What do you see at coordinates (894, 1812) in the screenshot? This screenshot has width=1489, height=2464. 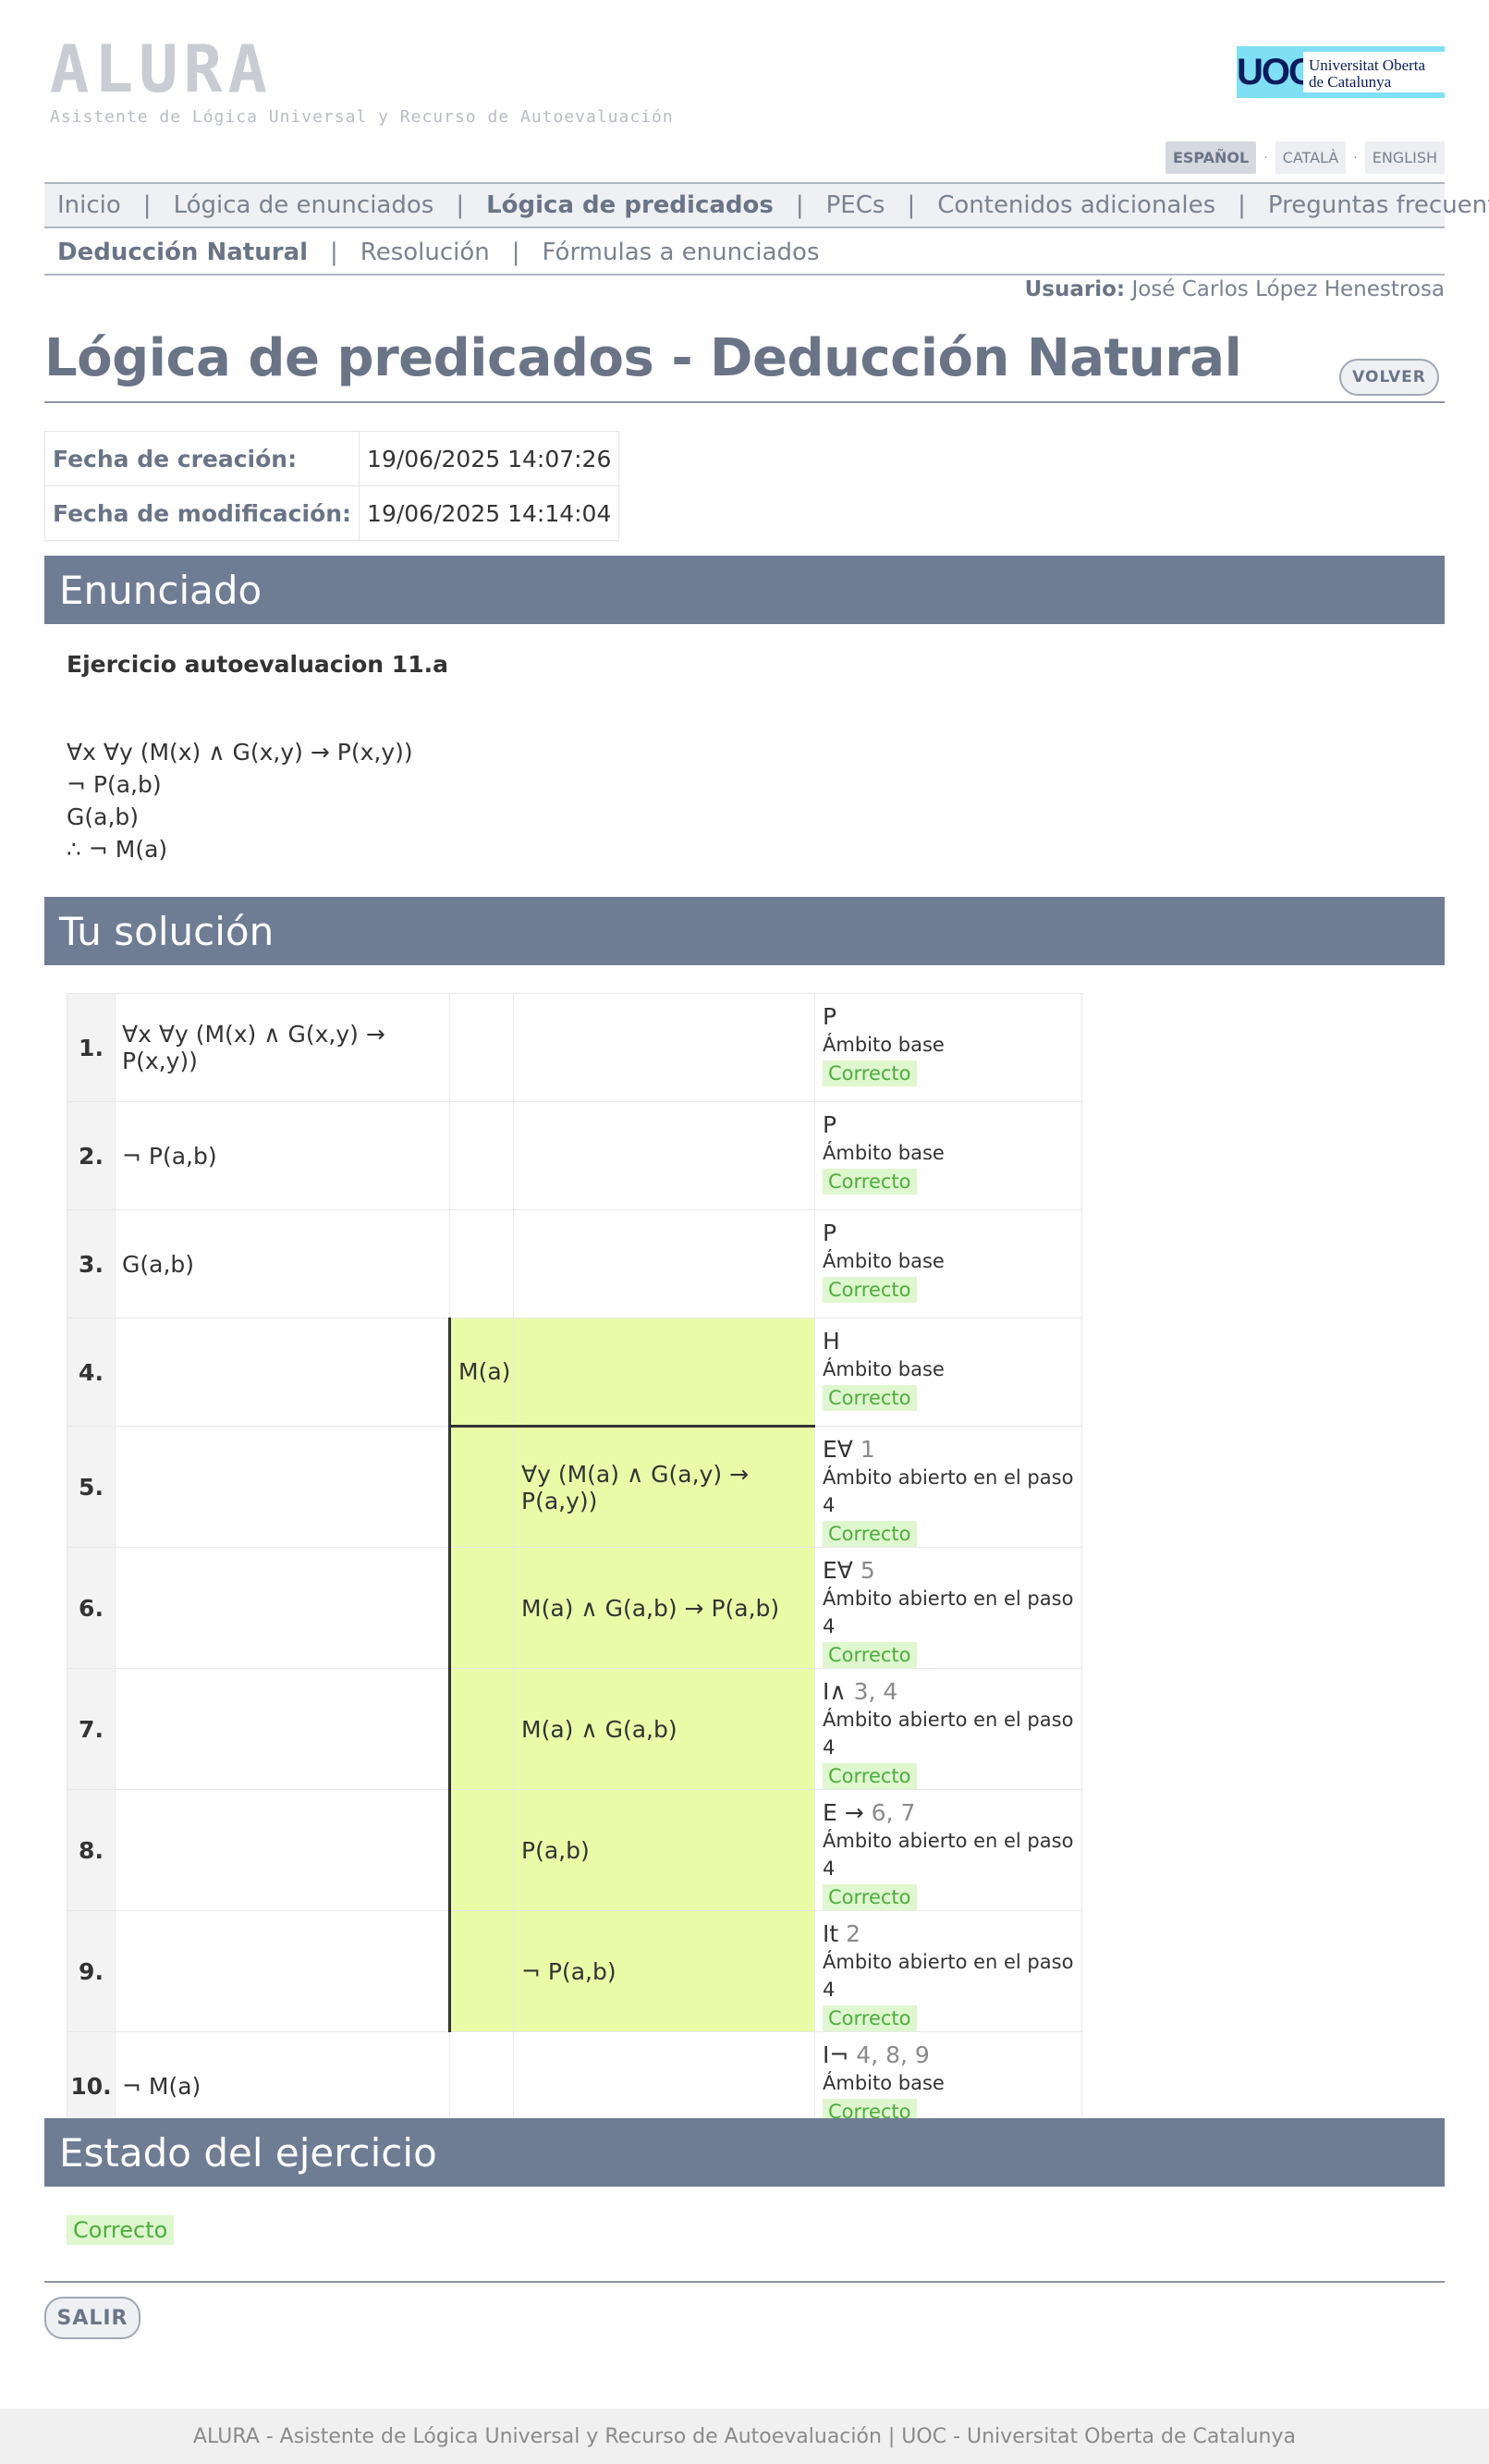 I see `rule-references: 6, 7` at bounding box center [894, 1812].